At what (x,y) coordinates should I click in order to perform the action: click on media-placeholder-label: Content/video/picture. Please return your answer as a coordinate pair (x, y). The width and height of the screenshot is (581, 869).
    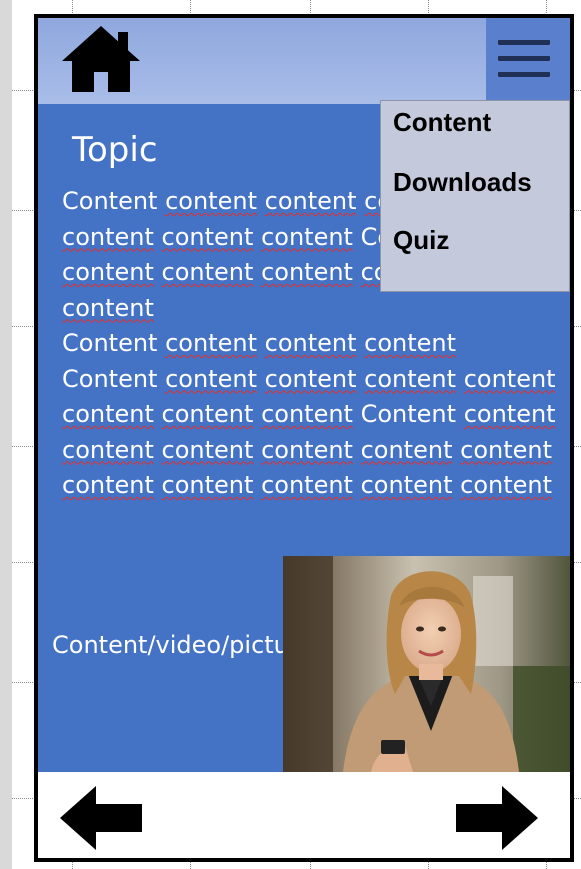
    Looking at the image, I should click on (182, 645).